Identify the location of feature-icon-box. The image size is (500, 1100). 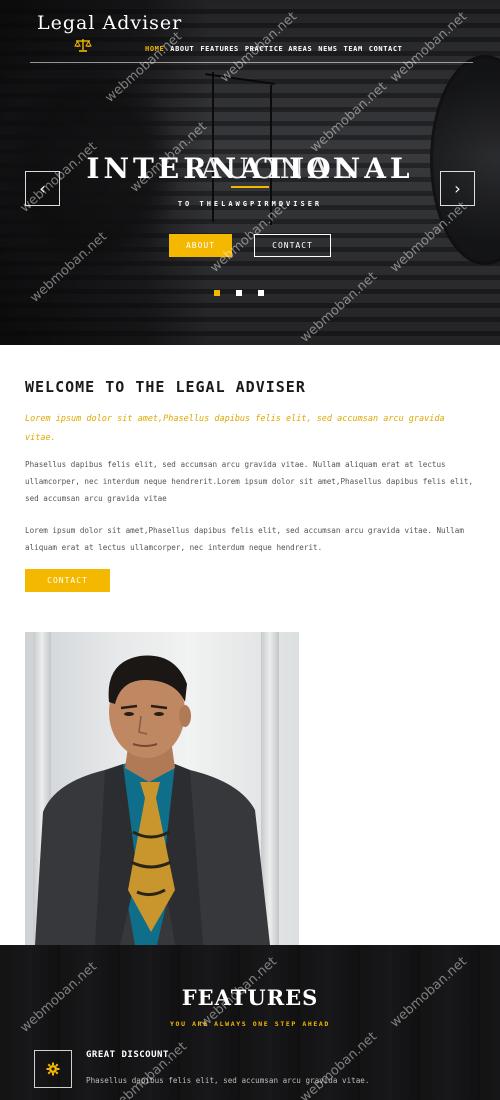
(53, 1069).